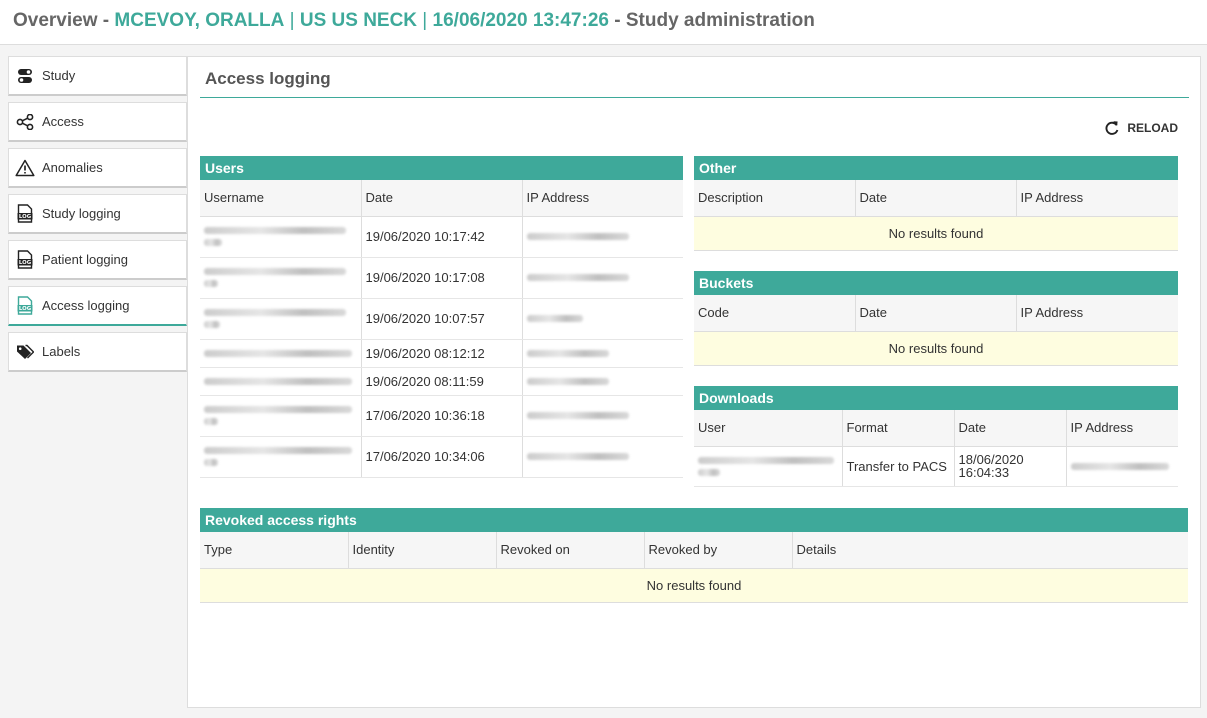 This screenshot has width=1207, height=718. I want to click on sidebar-item-patient-logging: LOG Patient logging, so click(97, 260).